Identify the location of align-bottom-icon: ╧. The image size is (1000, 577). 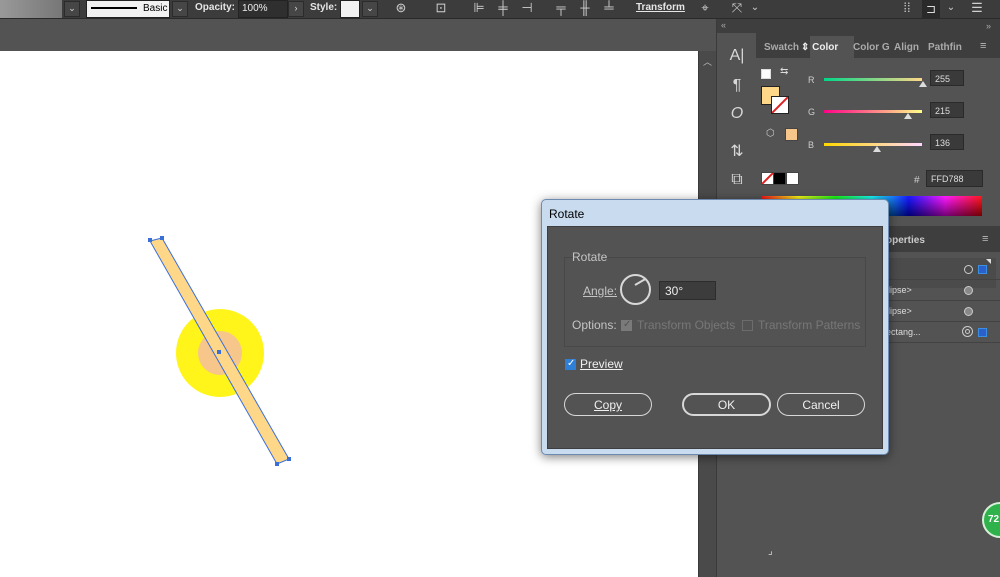
(609, 8).